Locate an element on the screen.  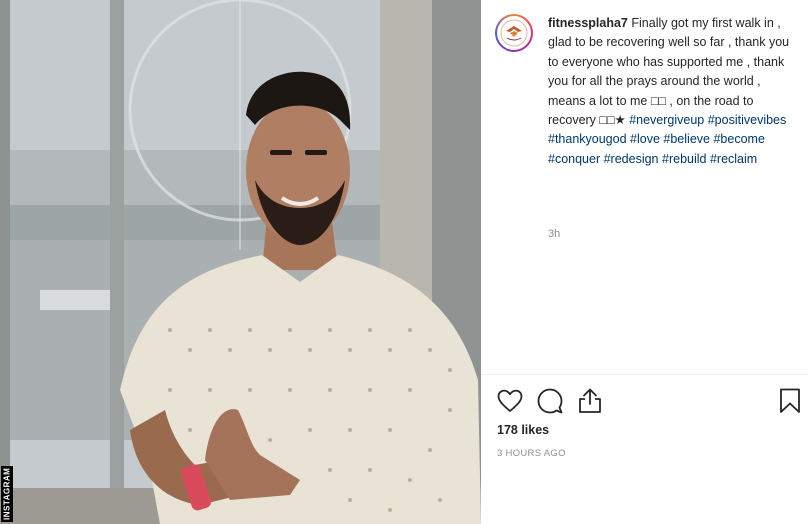
action-bar is located at coordinates (650, 401).